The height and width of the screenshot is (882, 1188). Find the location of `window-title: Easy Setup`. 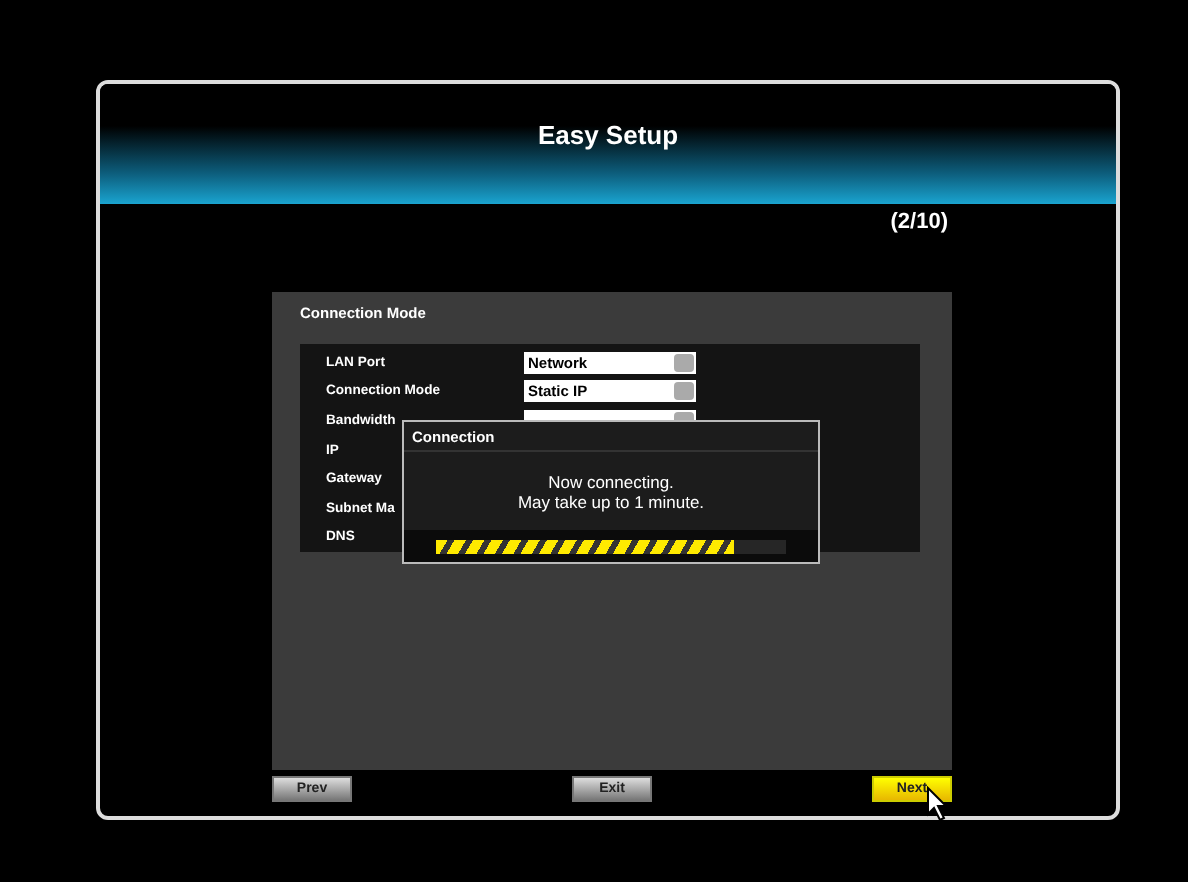

window-title: Easy Setup is located at coordinates (608, 134).